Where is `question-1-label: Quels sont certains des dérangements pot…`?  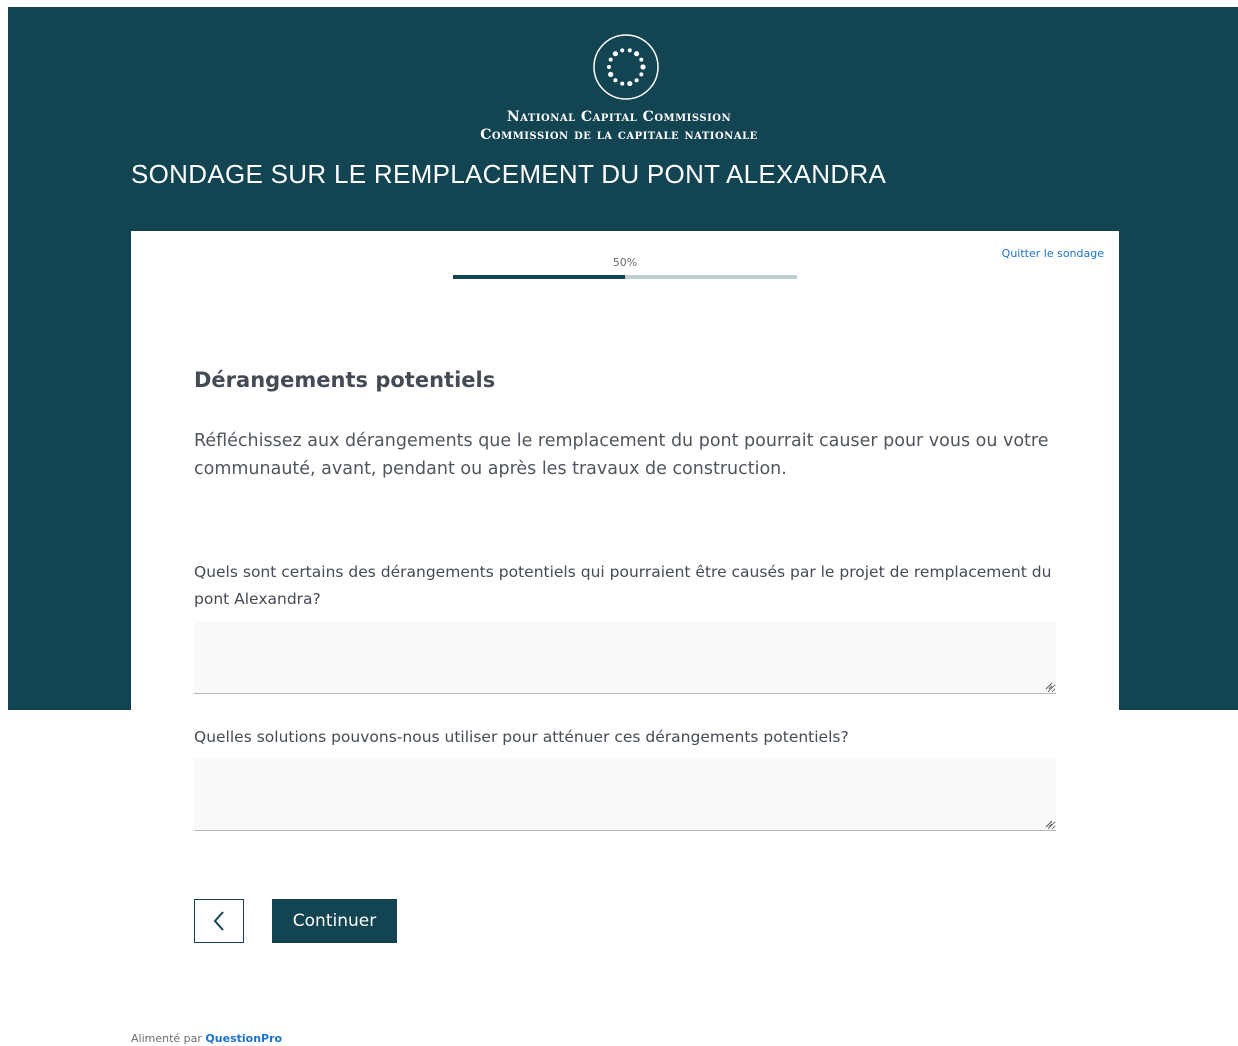
question-1-label: Quels sont certains des dérangements pot… is located at coordinates (623, 585).